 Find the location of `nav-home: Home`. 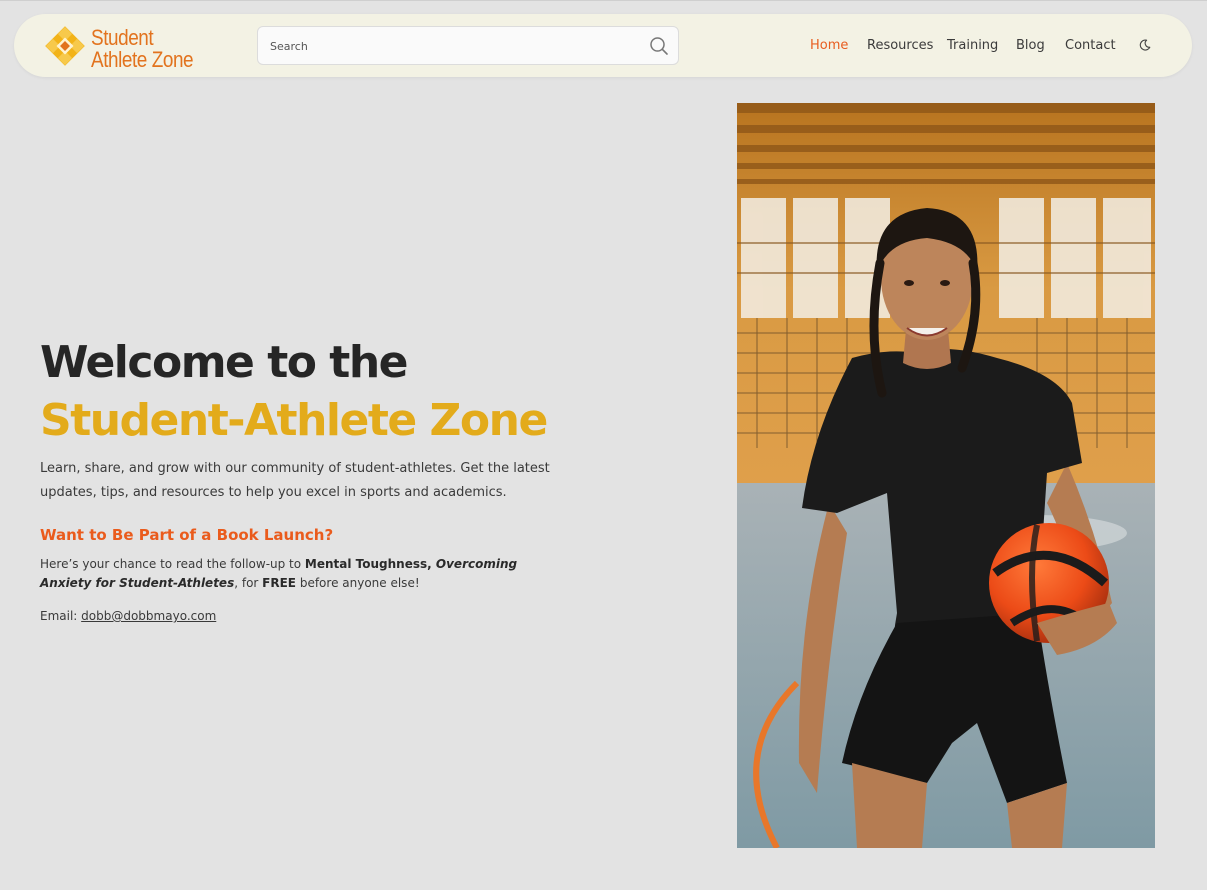

nav-home: Home is located at coordinates (829, 45).